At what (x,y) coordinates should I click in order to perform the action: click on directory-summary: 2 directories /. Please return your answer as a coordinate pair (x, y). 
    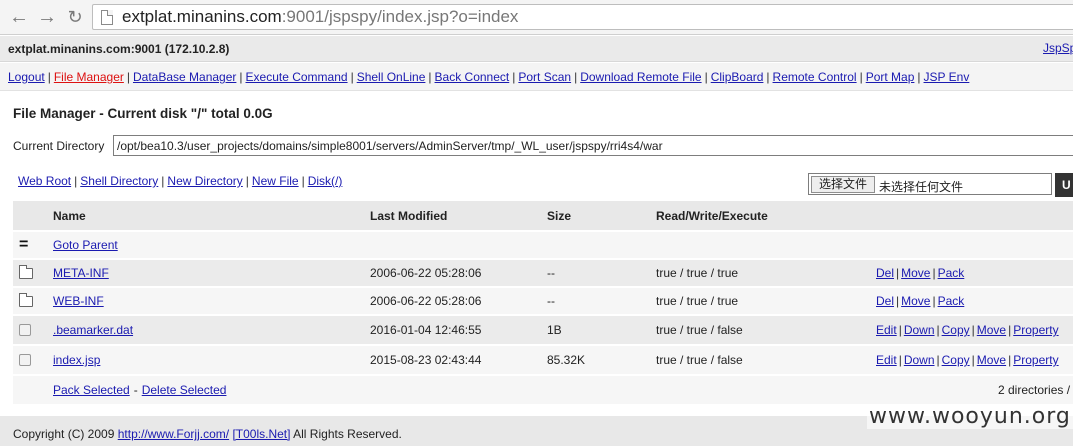
    Looking at the image, I should click on (1034, 390).